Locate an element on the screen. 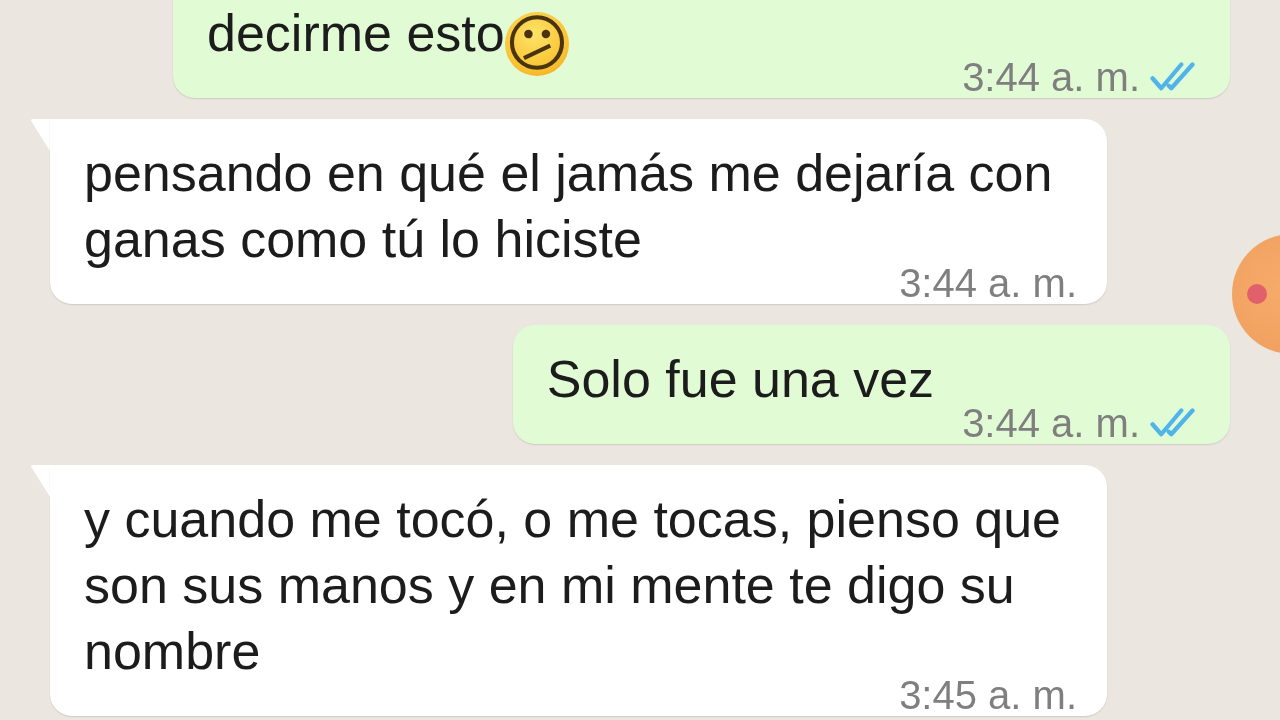 The image size is (1280, 720). message-text: pensando en qué el jamás me dejaría con ganas como tú lo hiciste is located at coordinates (568, 206).